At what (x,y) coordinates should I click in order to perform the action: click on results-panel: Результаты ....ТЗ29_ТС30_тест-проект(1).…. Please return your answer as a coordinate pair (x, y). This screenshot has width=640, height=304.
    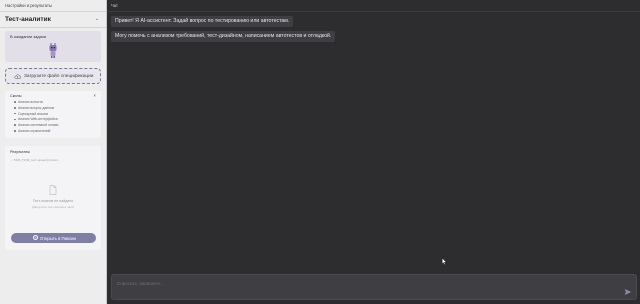
    Looking at the image, I should click on (53, 198).